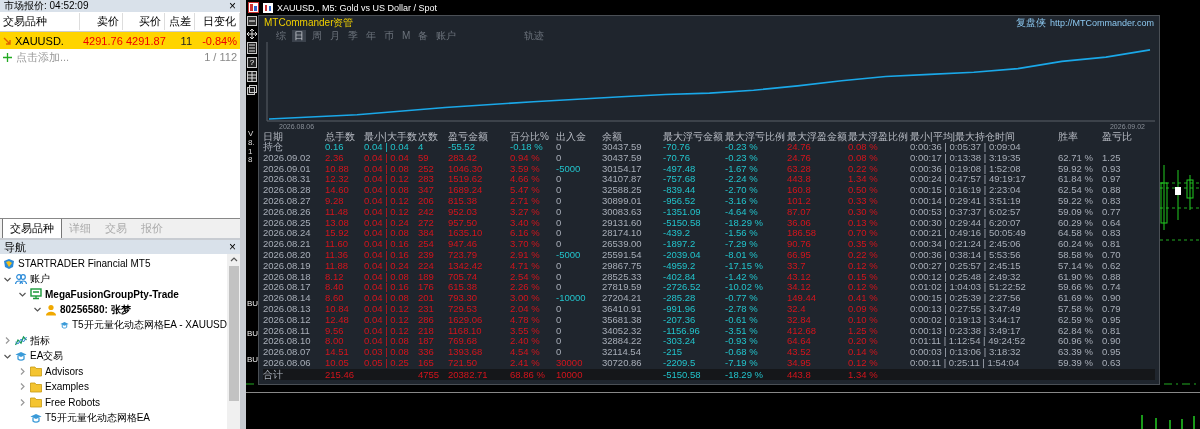  Describe the element at coordinates (391, 136) in the screenshot. I see `column-header: 最小|大手数` at that location.